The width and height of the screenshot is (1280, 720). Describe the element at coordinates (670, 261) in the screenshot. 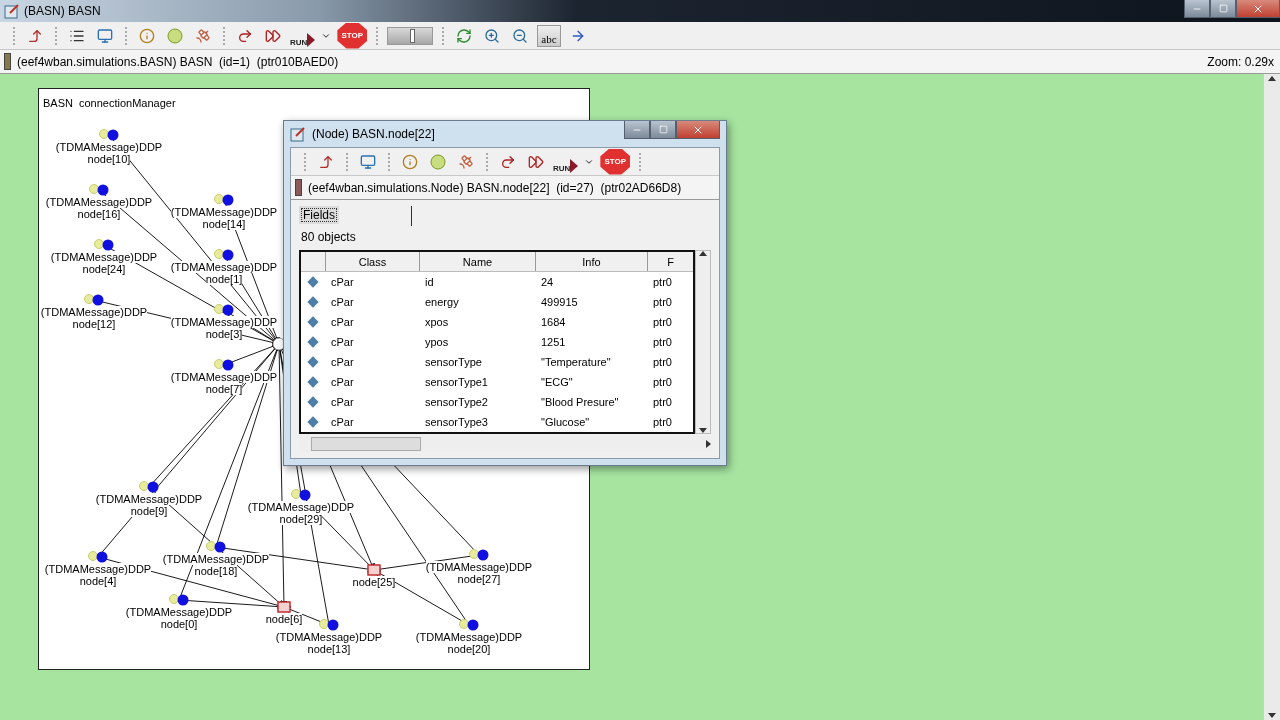

I see `column-header: F` at that location.